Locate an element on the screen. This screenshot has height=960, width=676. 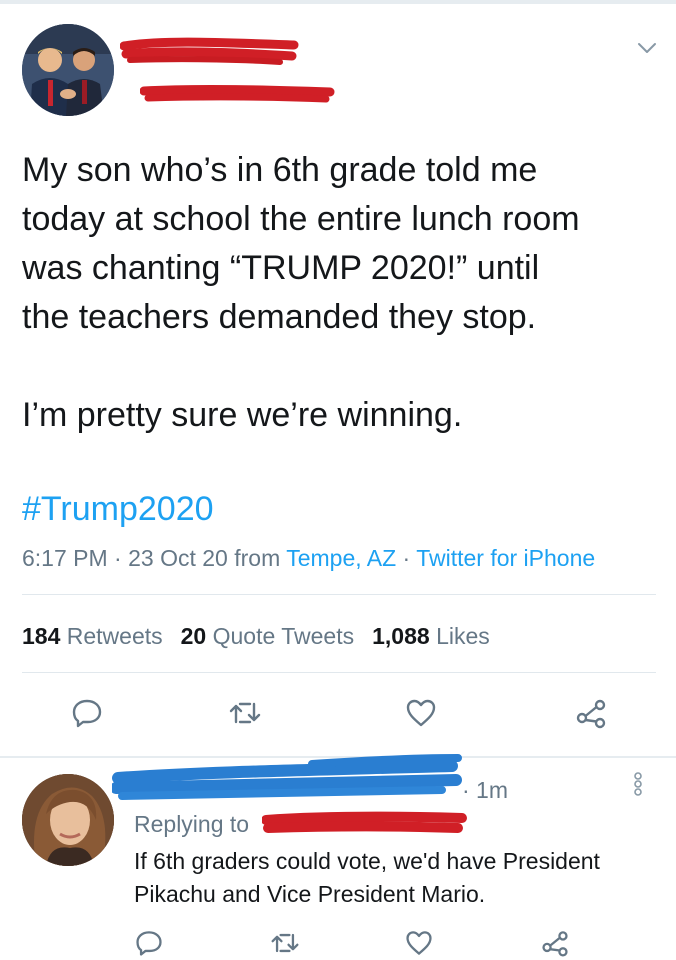
likes-stat: 1,088 Likes is located at coordinates (431, 636).